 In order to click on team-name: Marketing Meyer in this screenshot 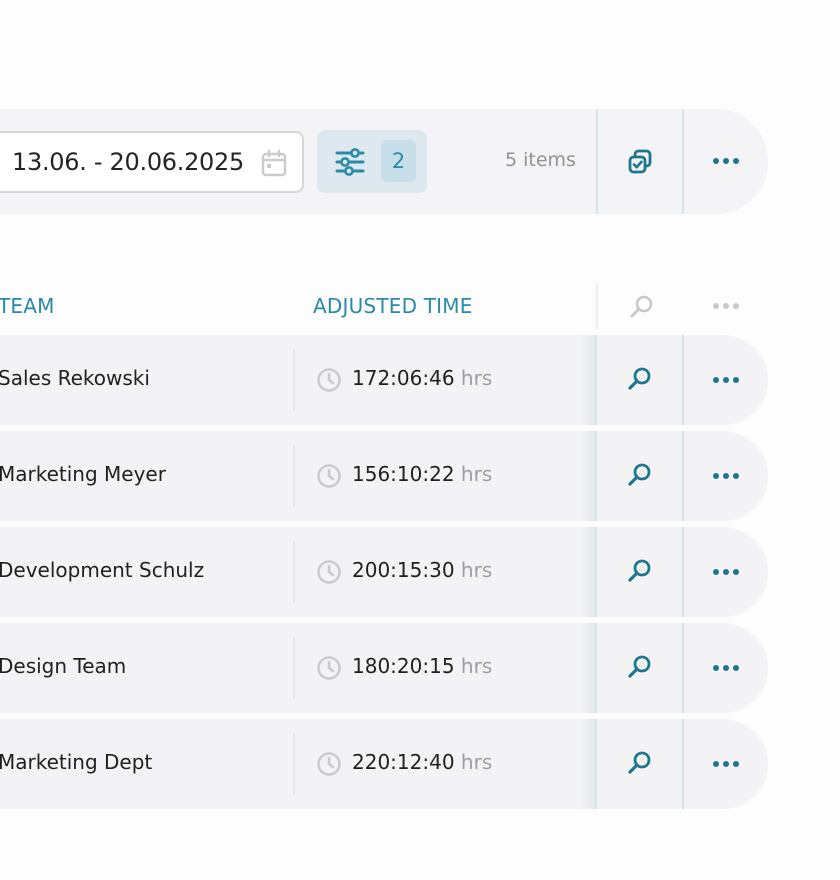, I will do `click(83, 474)`.